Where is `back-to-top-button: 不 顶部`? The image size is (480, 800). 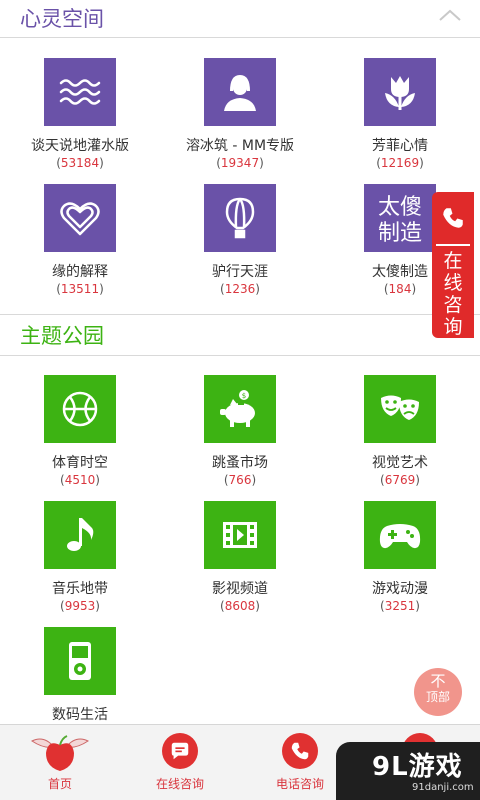 back-to-top-button: 不 顶部 is located at coordinates (438, 692).